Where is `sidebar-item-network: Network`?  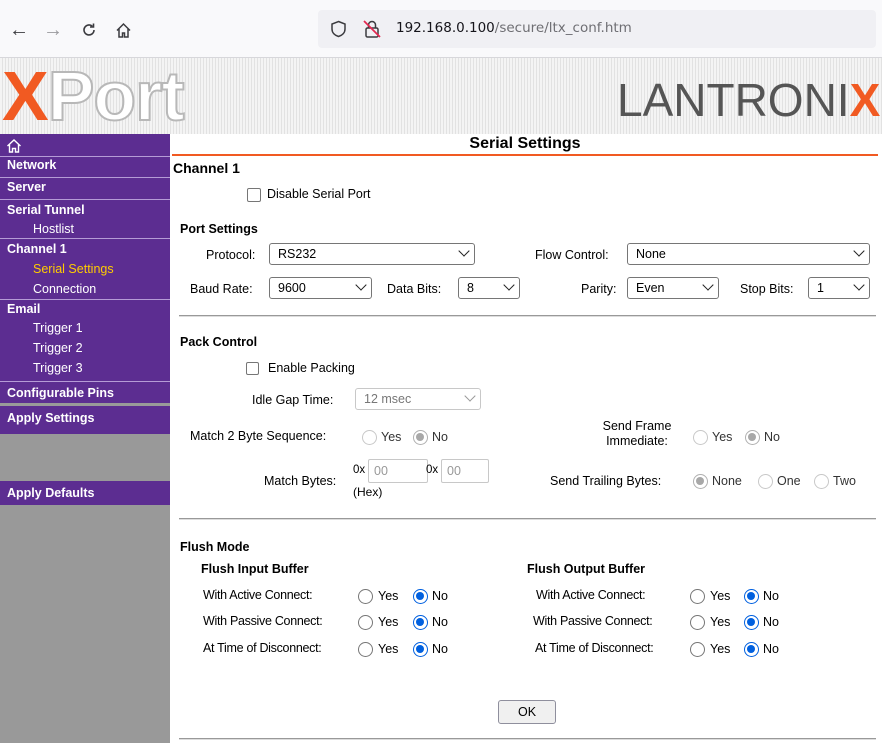 sidebar-item-network: Network is located at coordinates (85, 165).